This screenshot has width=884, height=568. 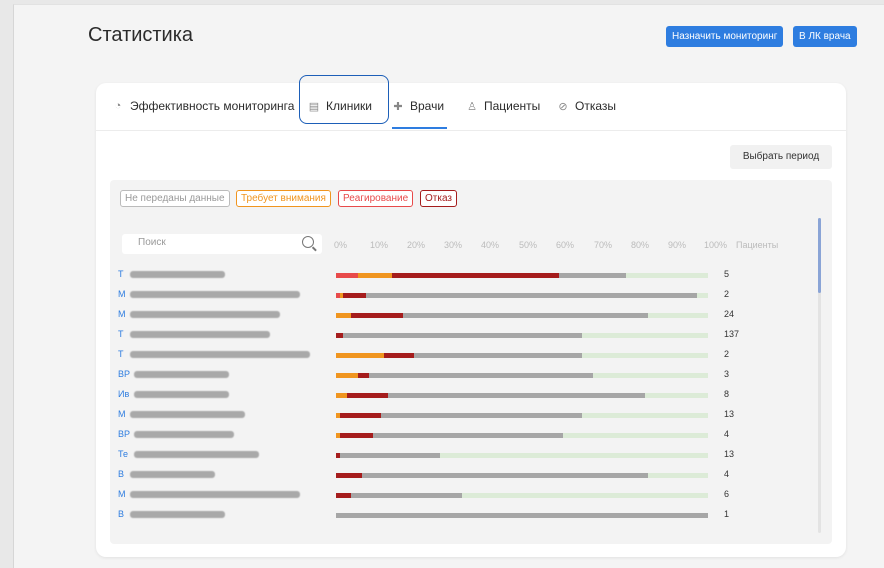 I want to click on doctor-row: Те 13, so click(x=463, y=455).